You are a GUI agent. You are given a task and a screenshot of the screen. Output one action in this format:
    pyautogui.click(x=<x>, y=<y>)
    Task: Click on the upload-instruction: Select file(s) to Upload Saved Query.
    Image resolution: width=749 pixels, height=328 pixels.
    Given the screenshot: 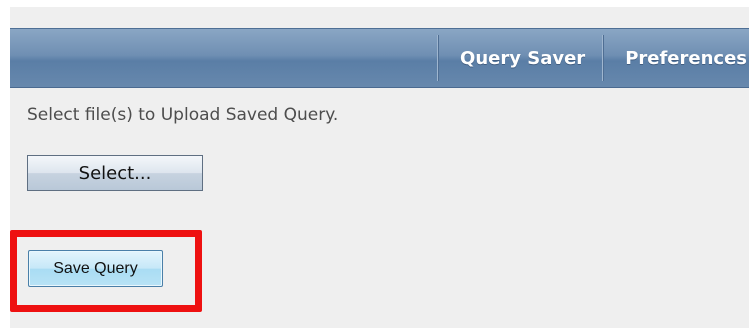 What is the action you would take?
    pyautogui.click(x=183, y=115)
    